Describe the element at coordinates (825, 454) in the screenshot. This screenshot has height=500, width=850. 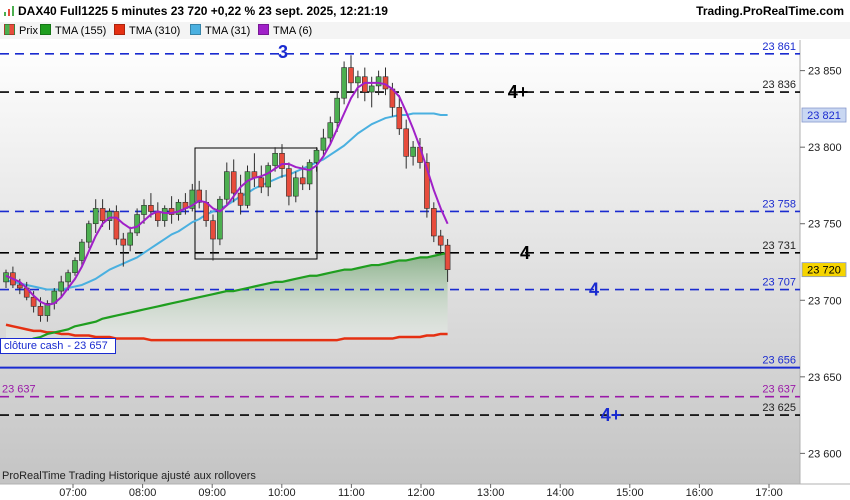
I see `y-tick-label: 23 600` at that location.